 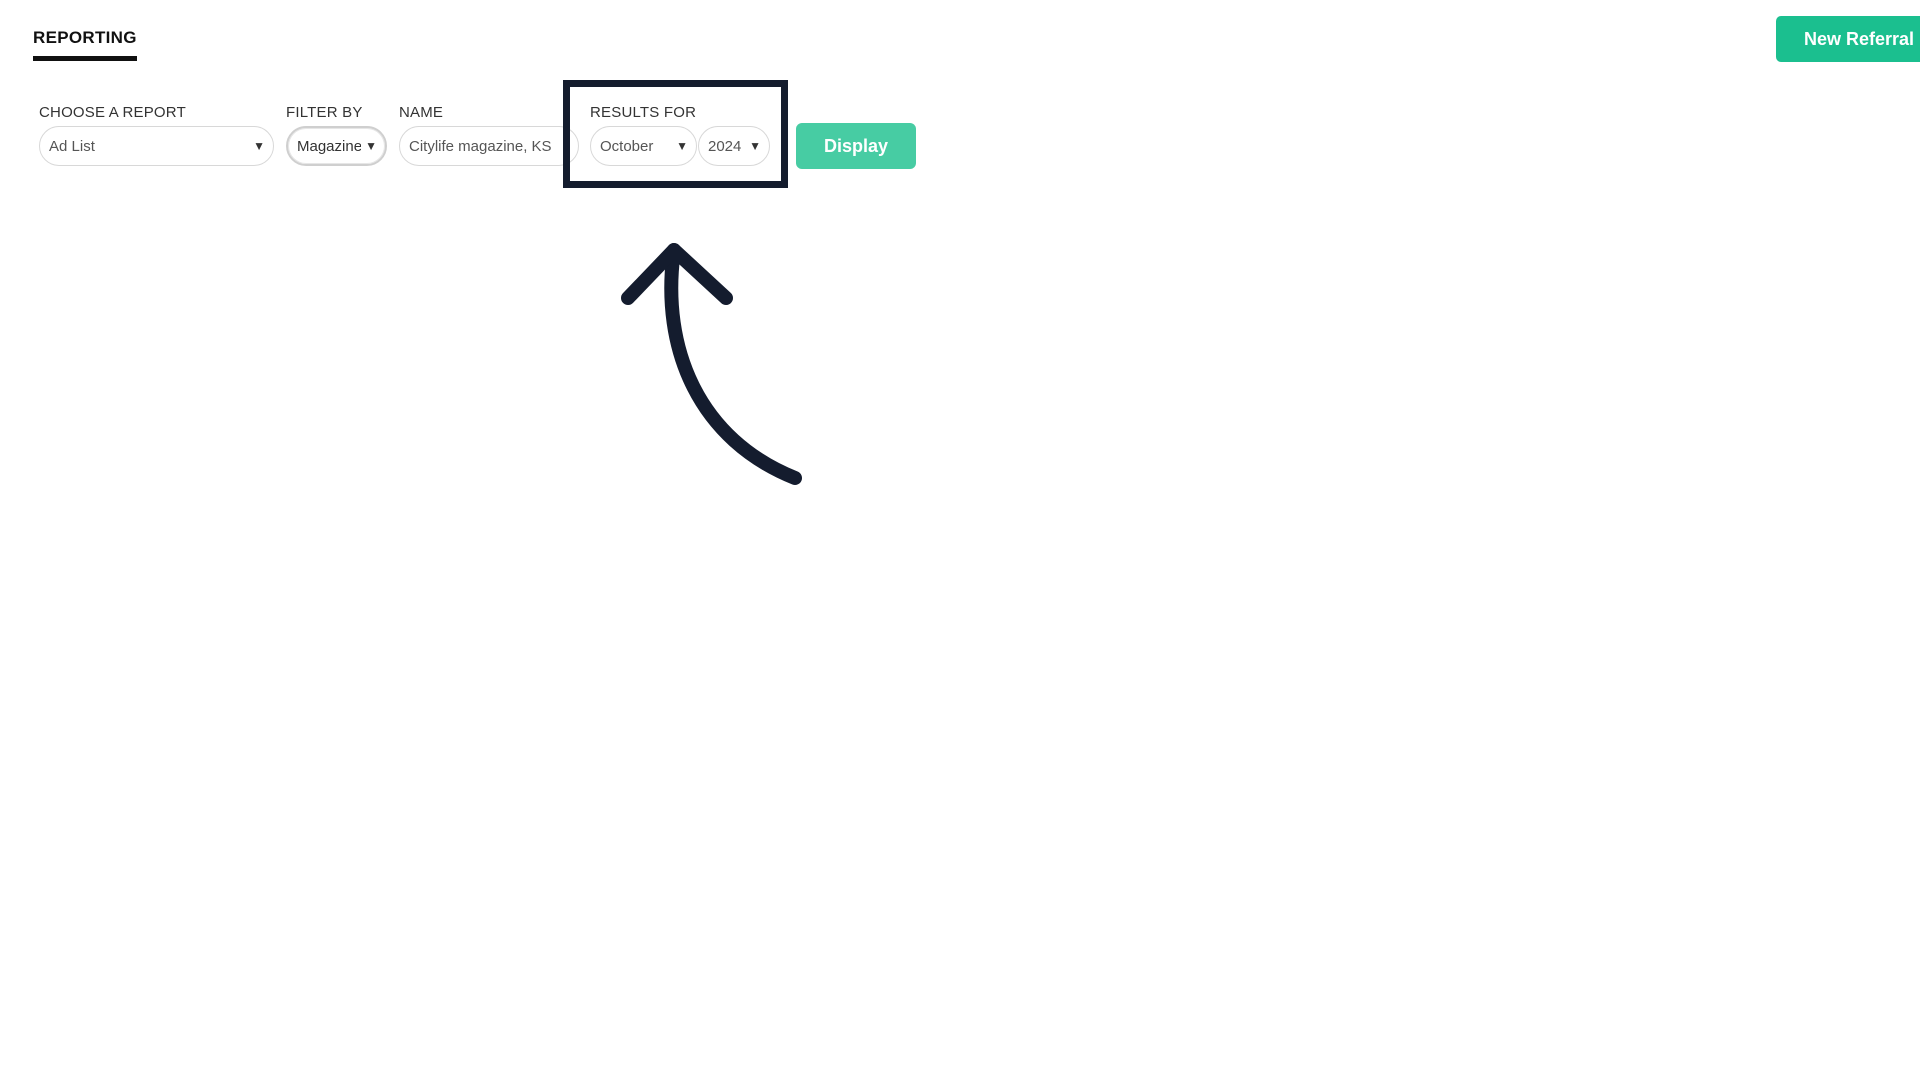 I want to click on name-select: Citylife magazine, KS, so click(x=489, y=146).